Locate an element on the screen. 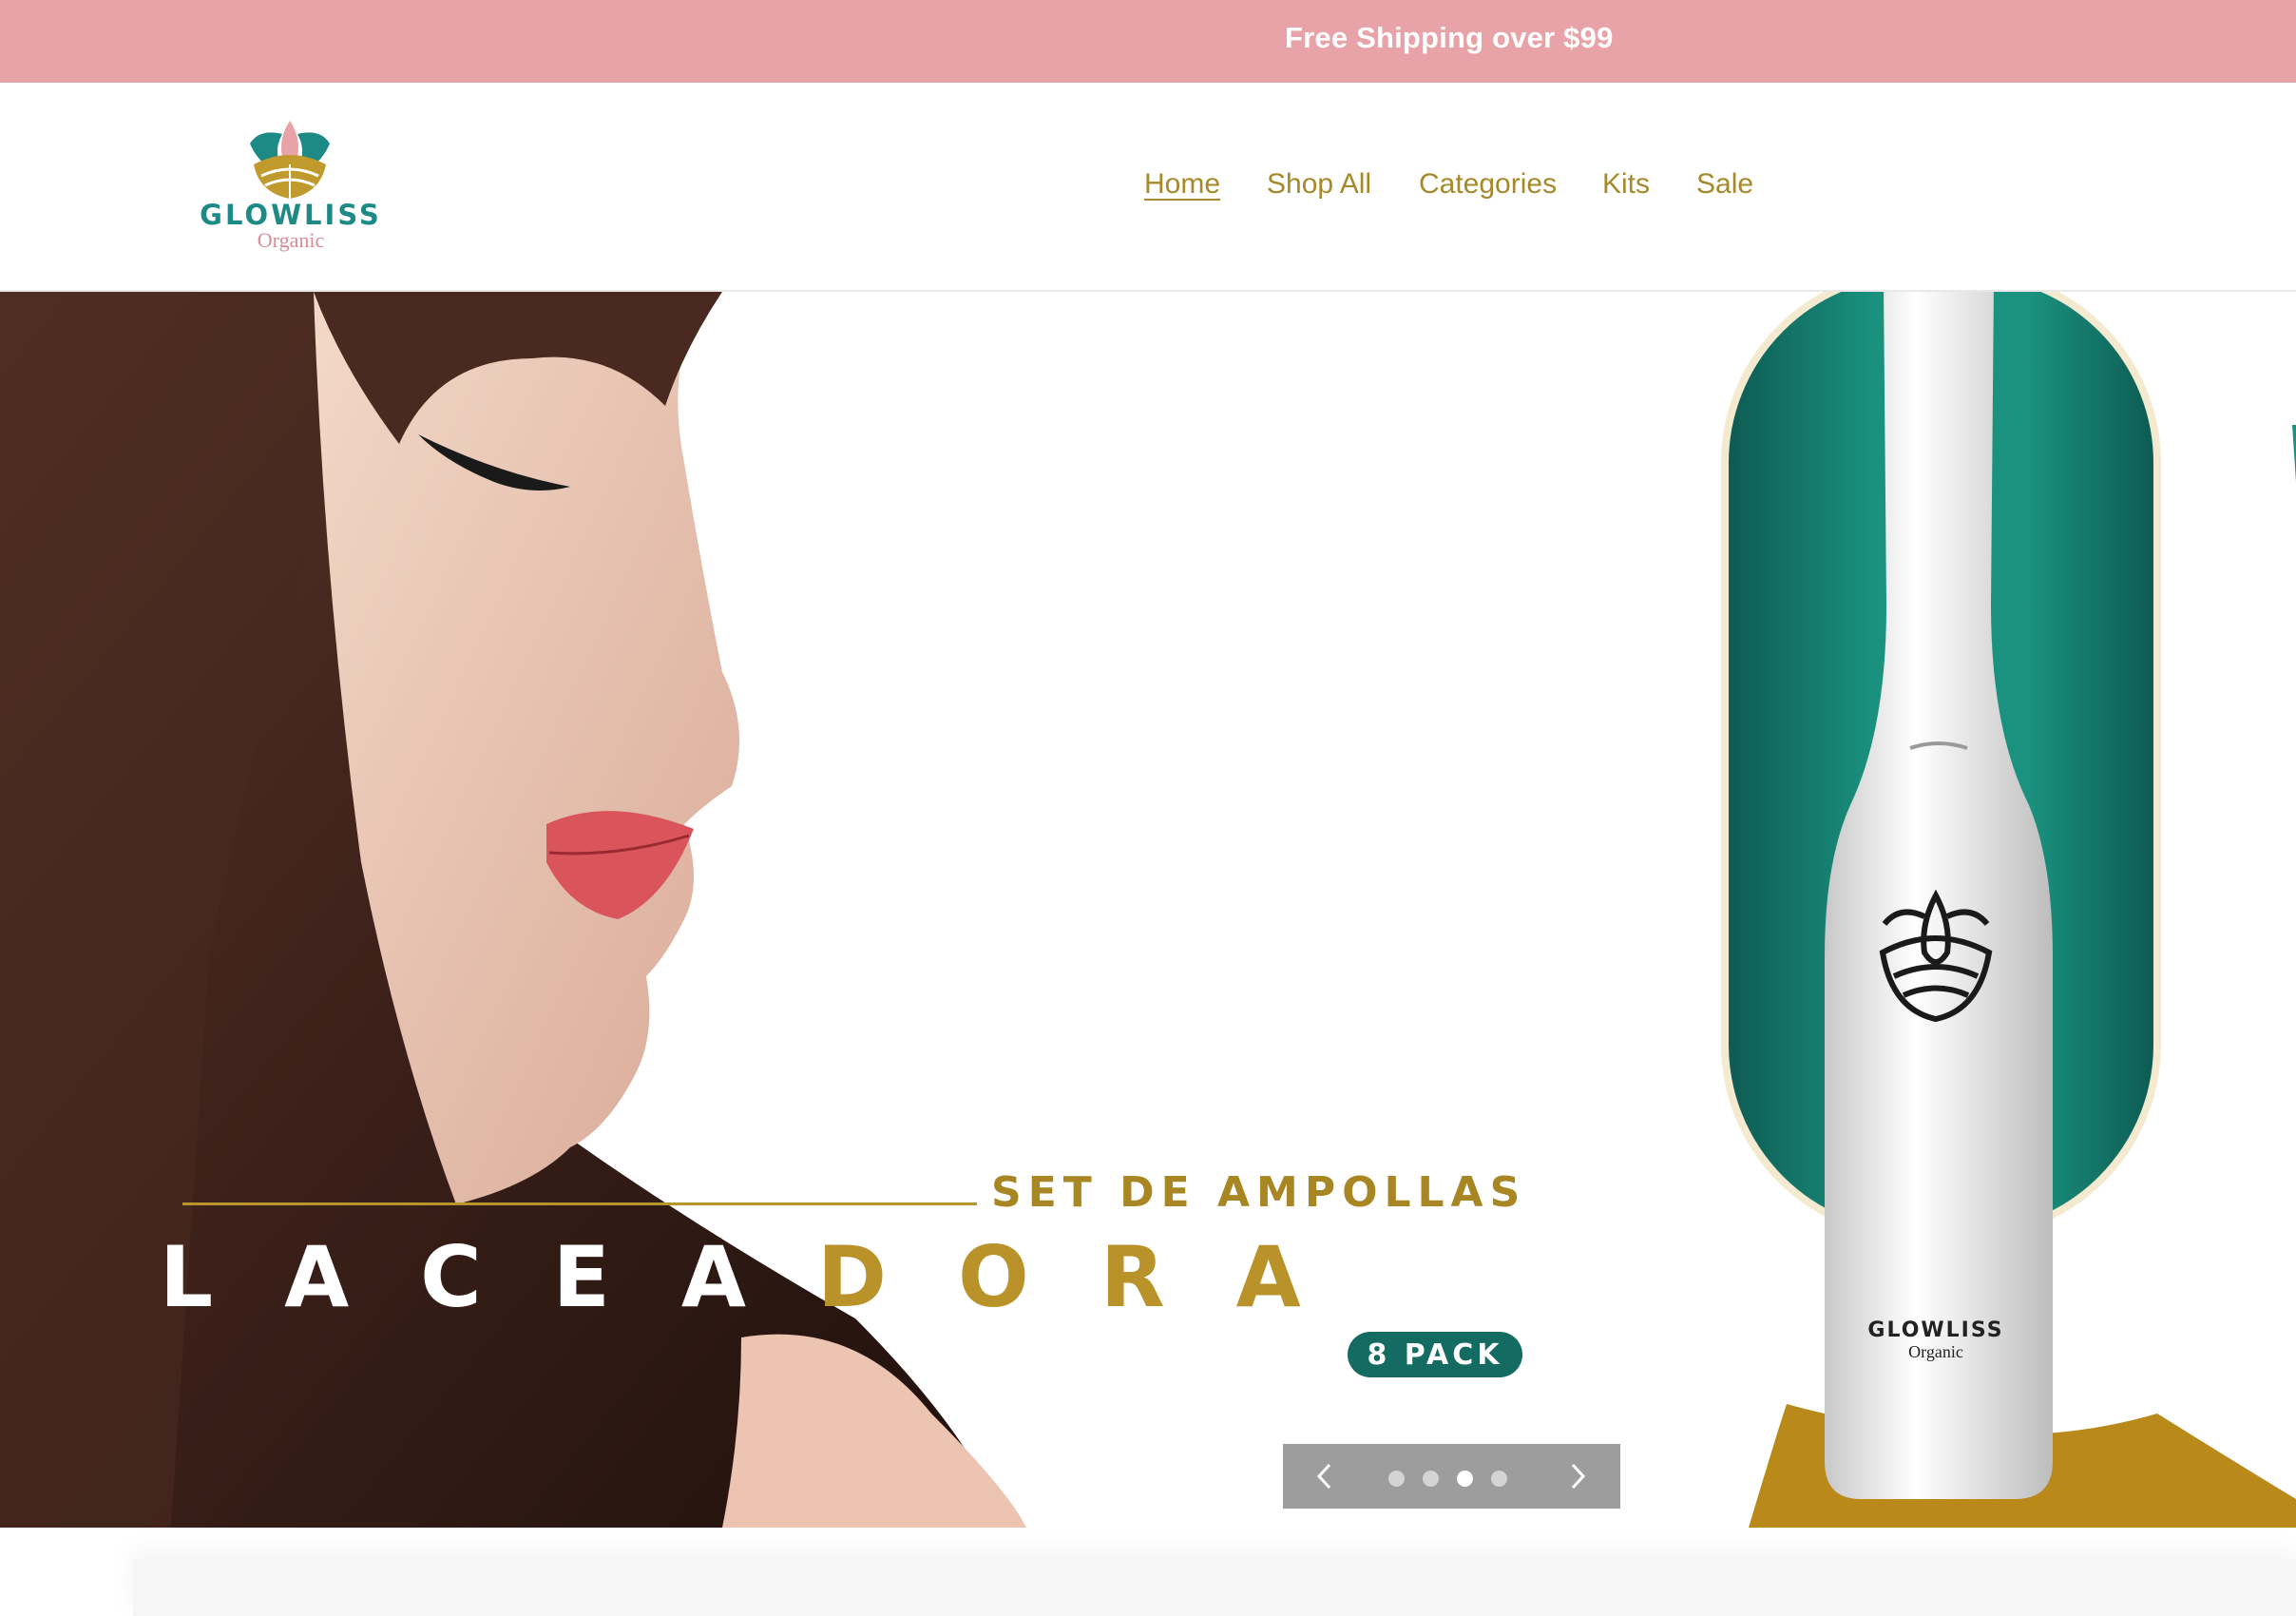  pack-badge: 8 PACK is located at coordinates (1435, 1354).